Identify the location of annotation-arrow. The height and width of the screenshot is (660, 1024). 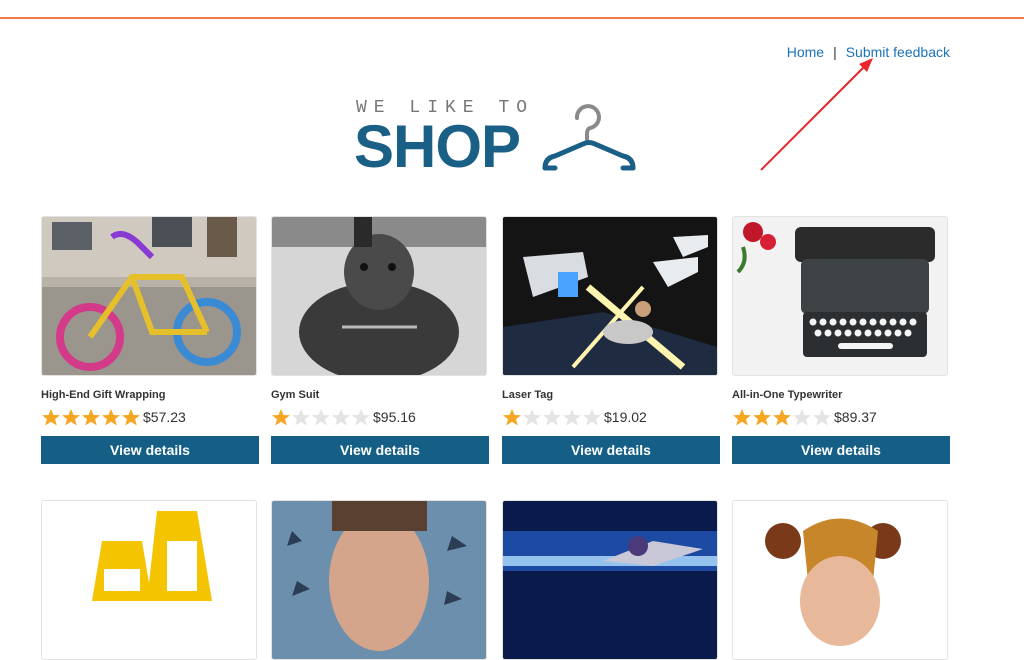
(816, 114).